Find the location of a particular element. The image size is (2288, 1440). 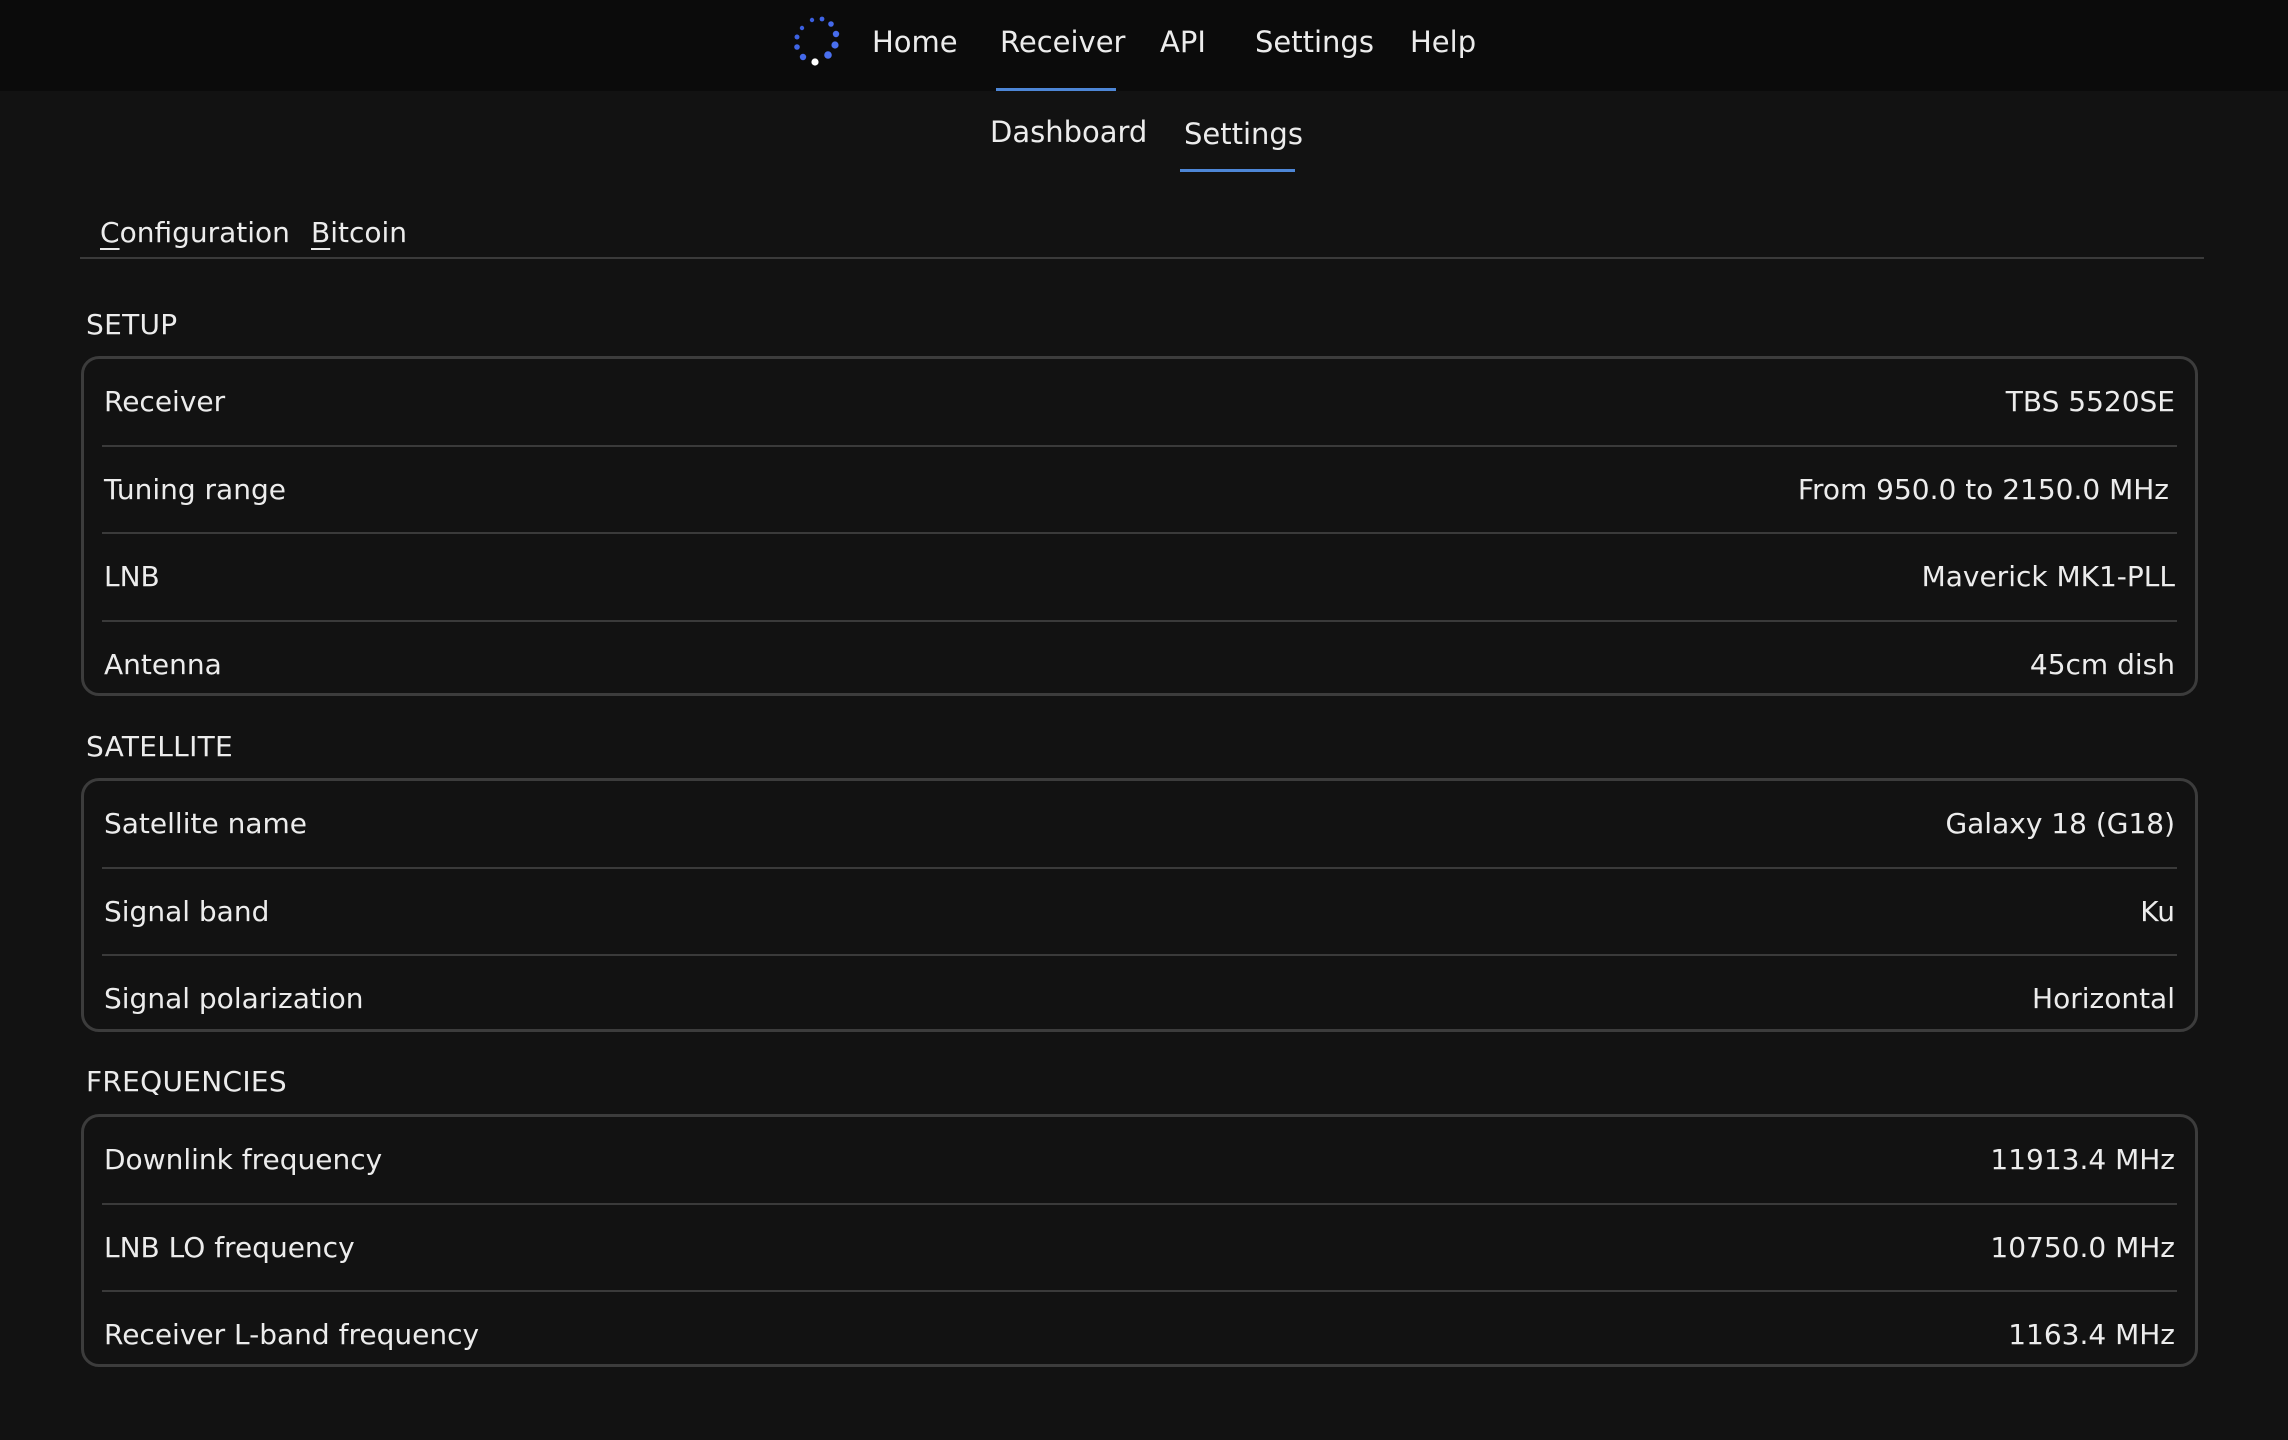

tab-configuration: Configuration is located at coordinates (195, 233).